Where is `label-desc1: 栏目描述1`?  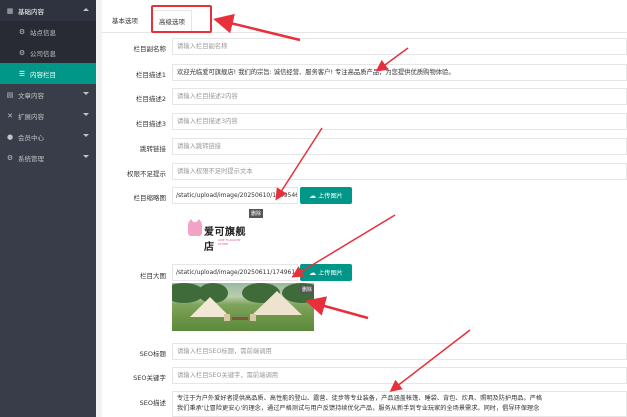
label-desc1: 栏目描述1 is located at coordinates (150, 75).